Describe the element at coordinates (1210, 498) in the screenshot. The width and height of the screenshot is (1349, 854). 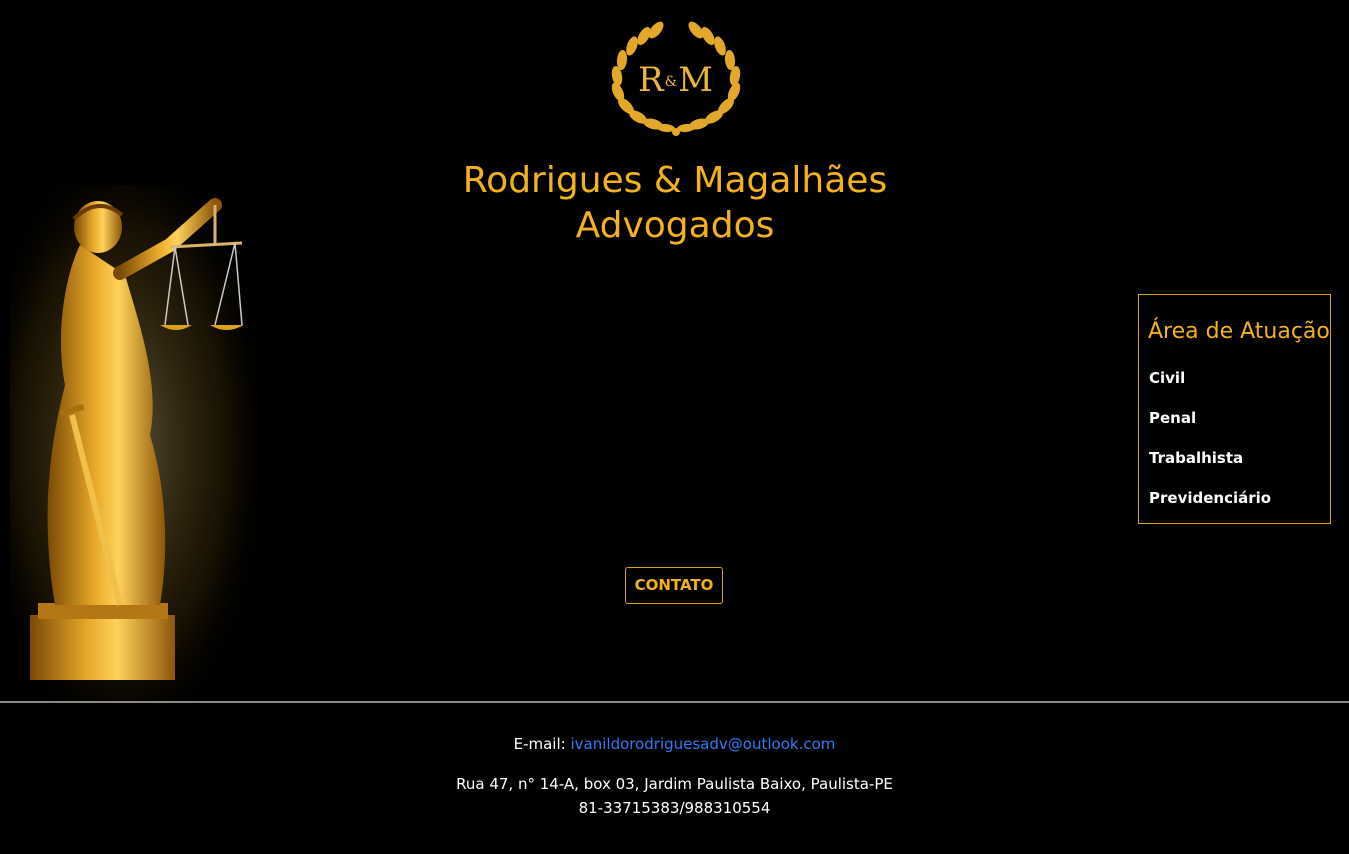
I see `practice-area-previdenciario: Previdenciário` at that location.